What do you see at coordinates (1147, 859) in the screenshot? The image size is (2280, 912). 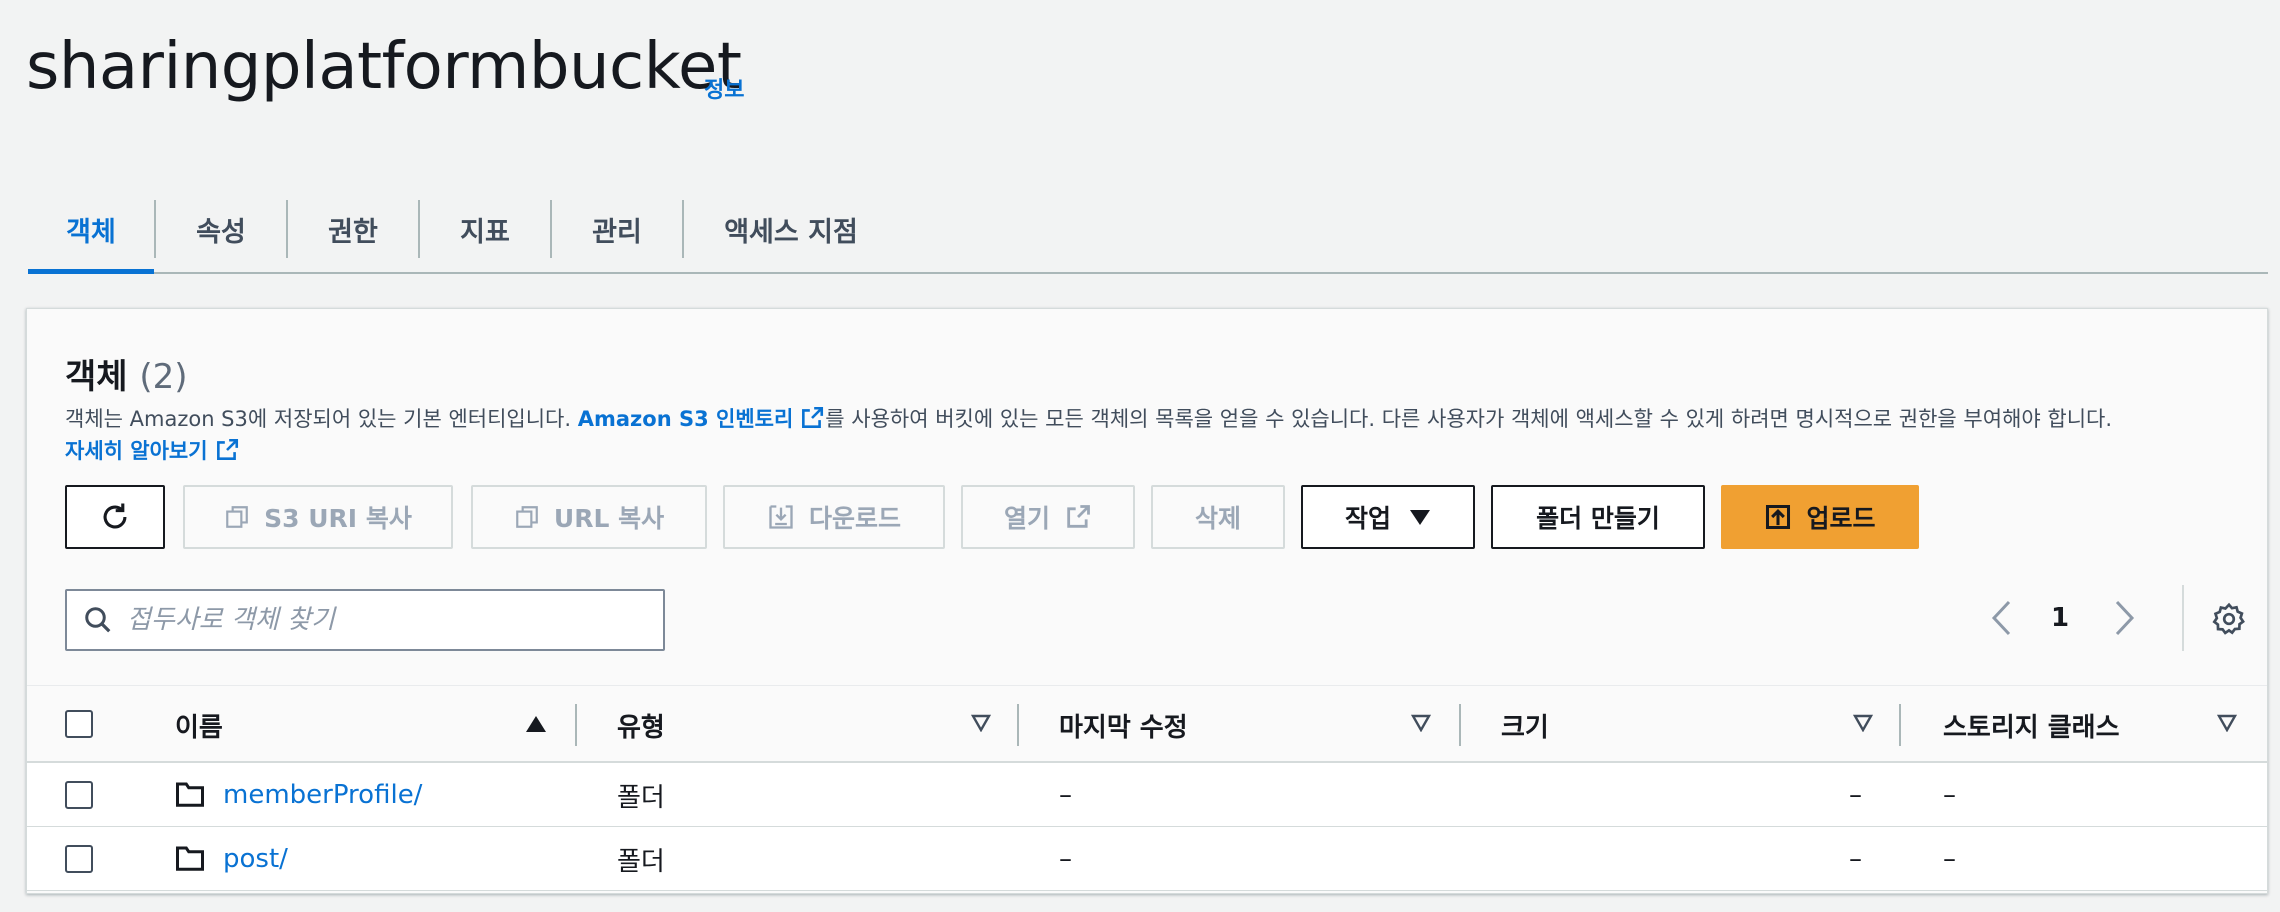 I see `table-row: post/ 폴더 – – –` at bounding box center [1147, 859].